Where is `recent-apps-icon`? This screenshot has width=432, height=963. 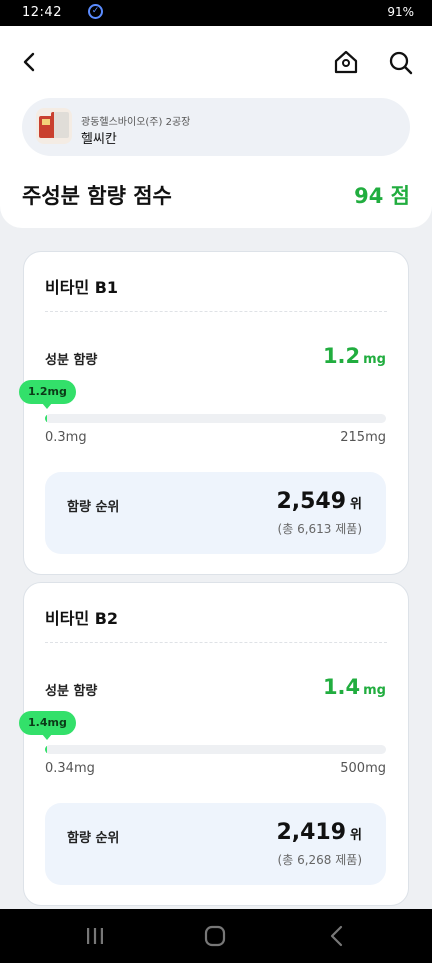 recent-apps-icon is located at coordinates (95, 936).